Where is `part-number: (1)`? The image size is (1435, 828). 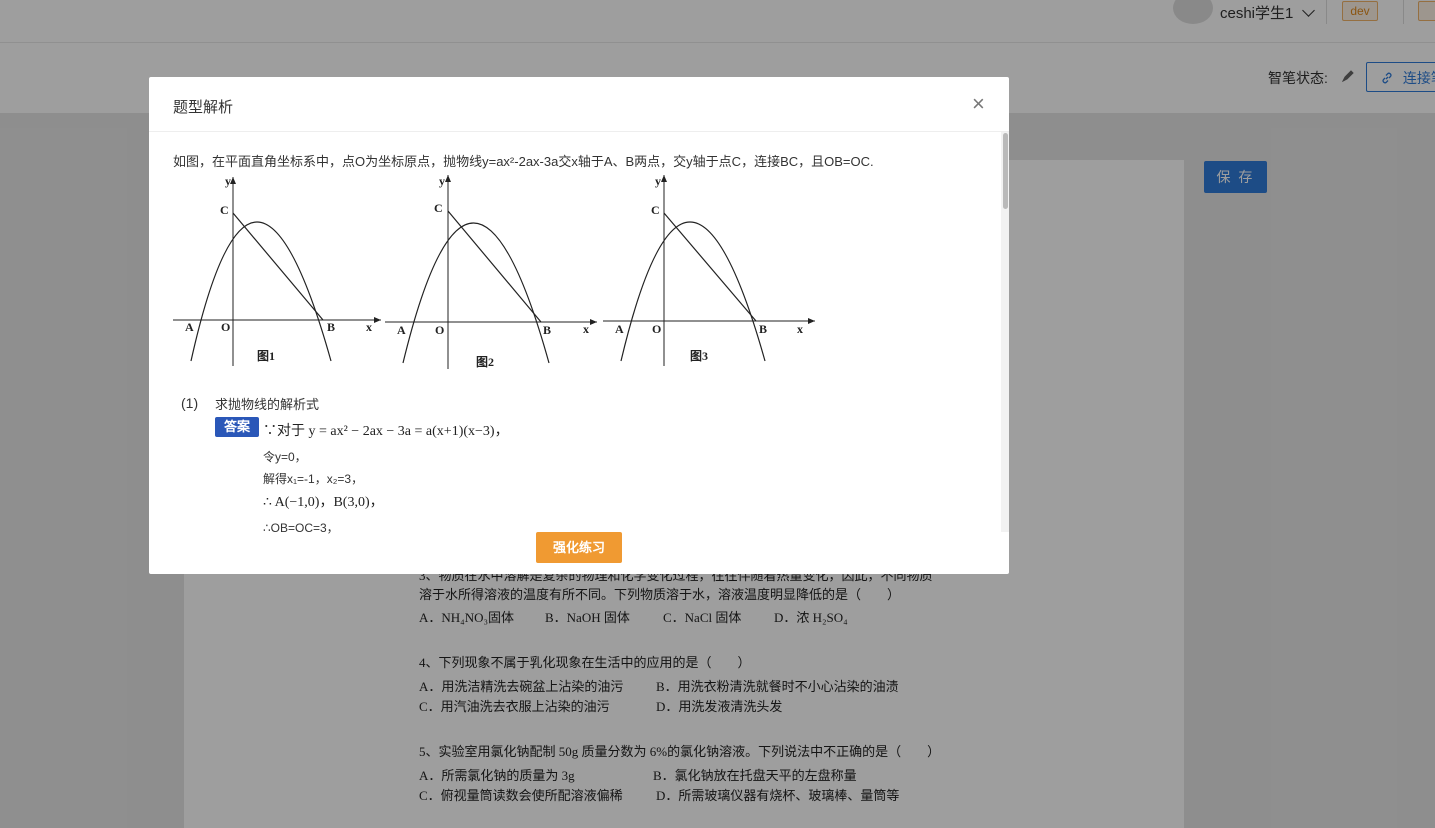
part-number: (1) is located at coordinates (190, 403).